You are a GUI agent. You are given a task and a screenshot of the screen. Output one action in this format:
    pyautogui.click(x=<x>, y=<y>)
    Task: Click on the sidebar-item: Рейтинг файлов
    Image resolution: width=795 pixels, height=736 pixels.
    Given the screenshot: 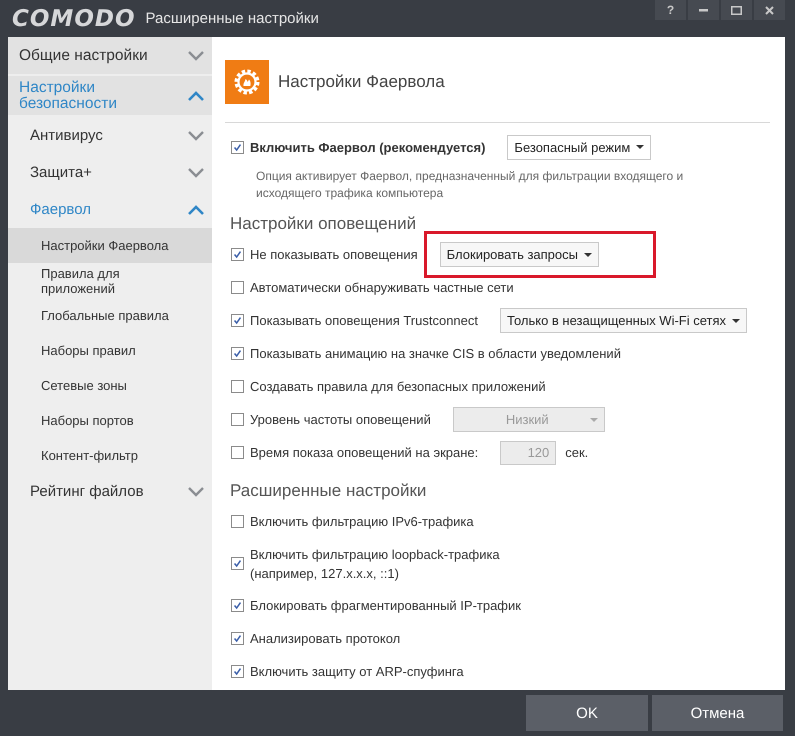 What is the action you would take?
    pyautogui.click(x=110, y=491)
    